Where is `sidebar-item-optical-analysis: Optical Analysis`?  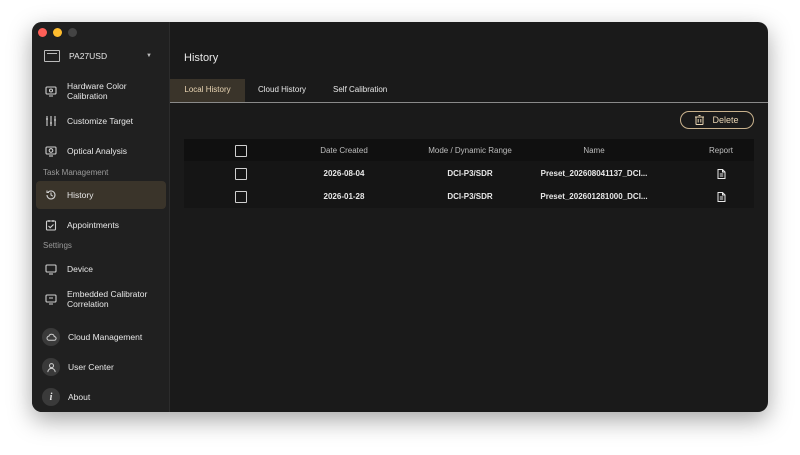 sidebar-item-optical-analysis: Optical Analysis is located at coordinates (101, 151).